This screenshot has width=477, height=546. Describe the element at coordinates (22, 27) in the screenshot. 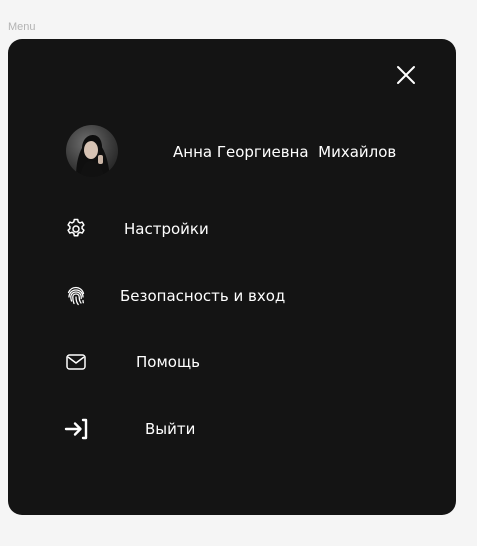

I see `frame-label: Menu` at that location.